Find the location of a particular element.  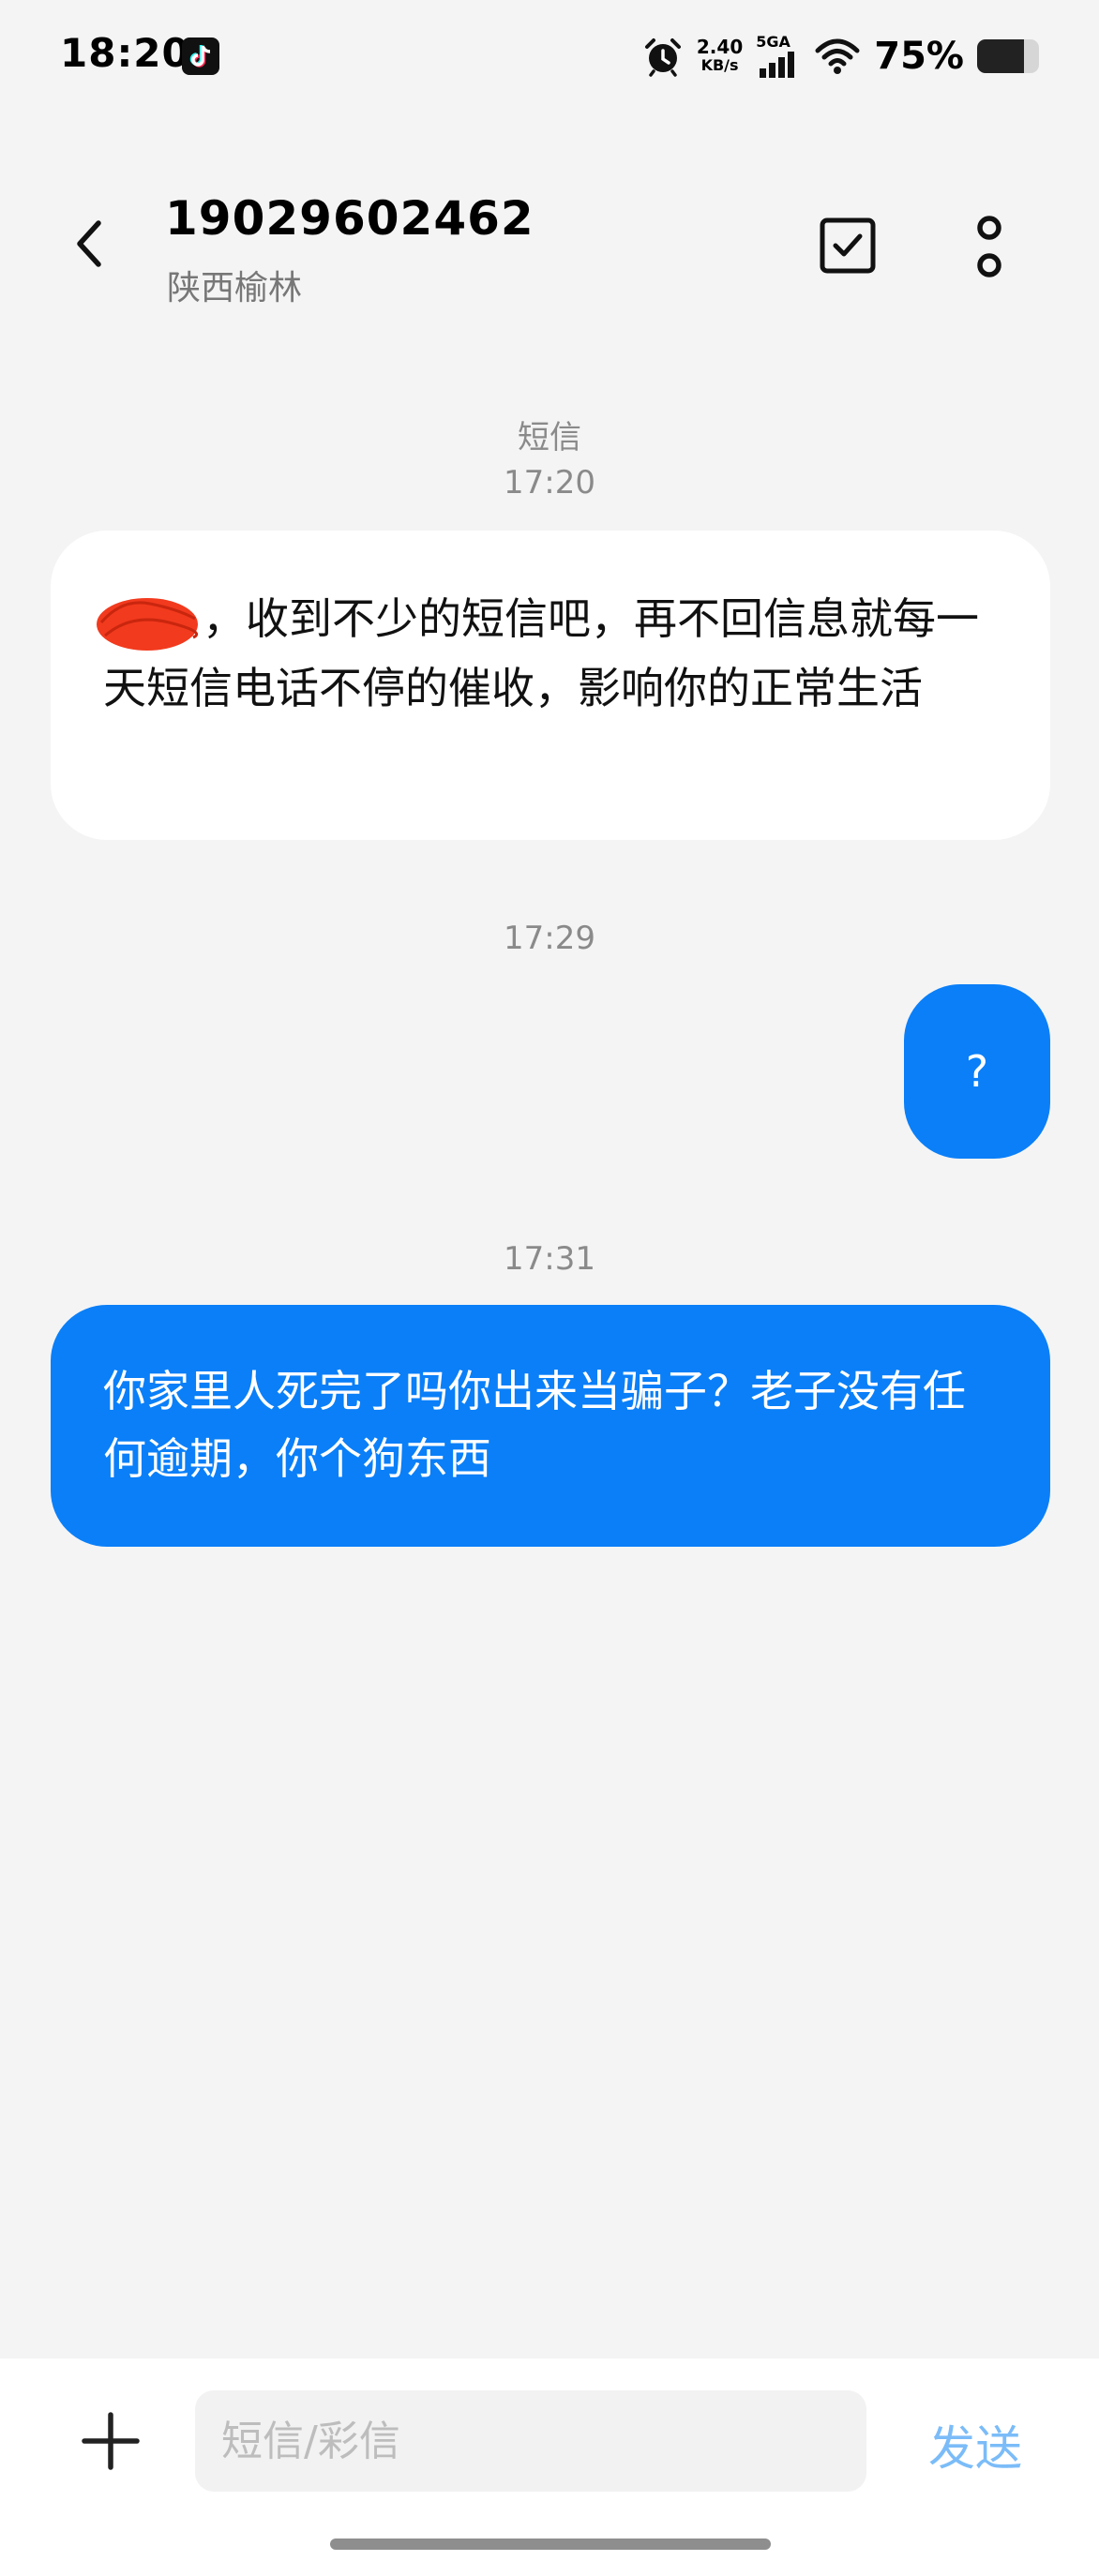

battery-icon is located at coordinates (1008, 56).